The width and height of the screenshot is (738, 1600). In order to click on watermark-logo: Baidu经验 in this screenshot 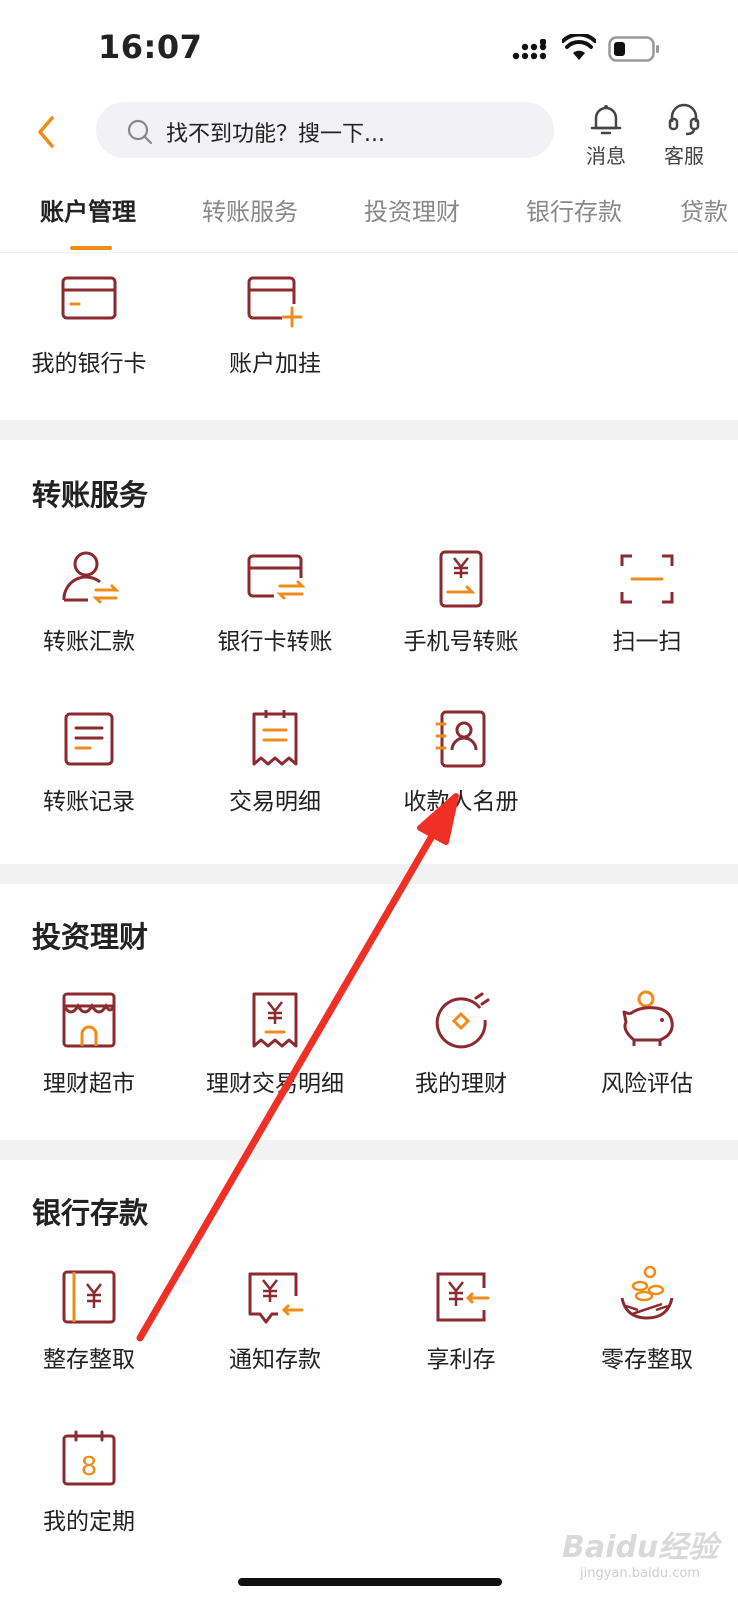, I will do `click(640, 1547)`.